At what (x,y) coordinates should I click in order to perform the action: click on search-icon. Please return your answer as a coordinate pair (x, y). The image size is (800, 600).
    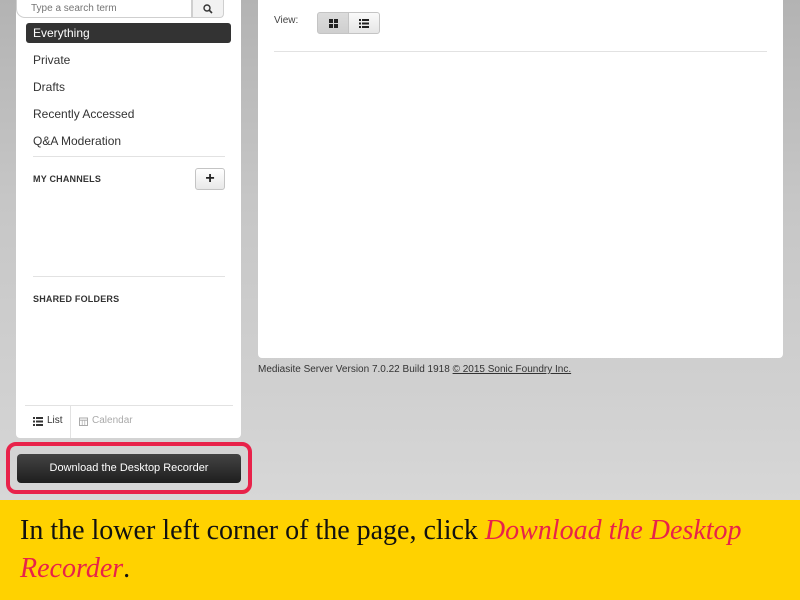
    Looking at the image, I should click on (208, 8).